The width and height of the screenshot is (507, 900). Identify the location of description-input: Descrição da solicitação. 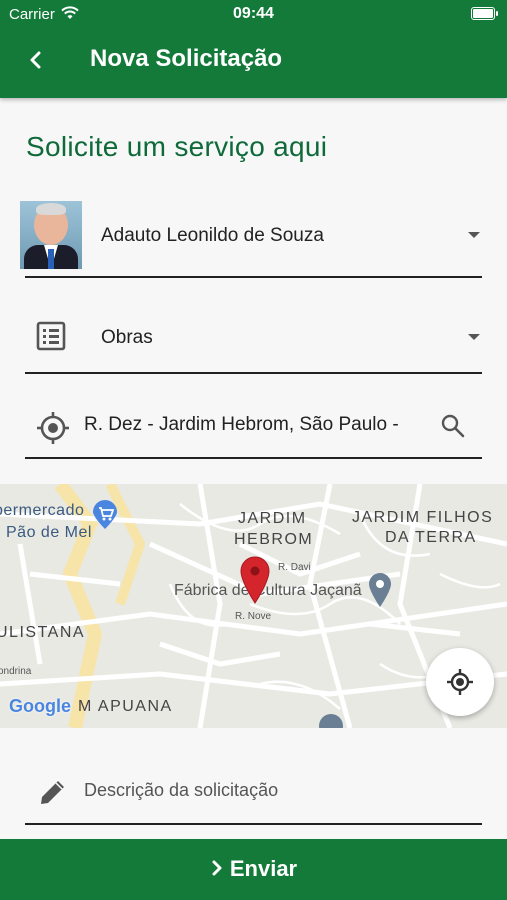
(253, 792).